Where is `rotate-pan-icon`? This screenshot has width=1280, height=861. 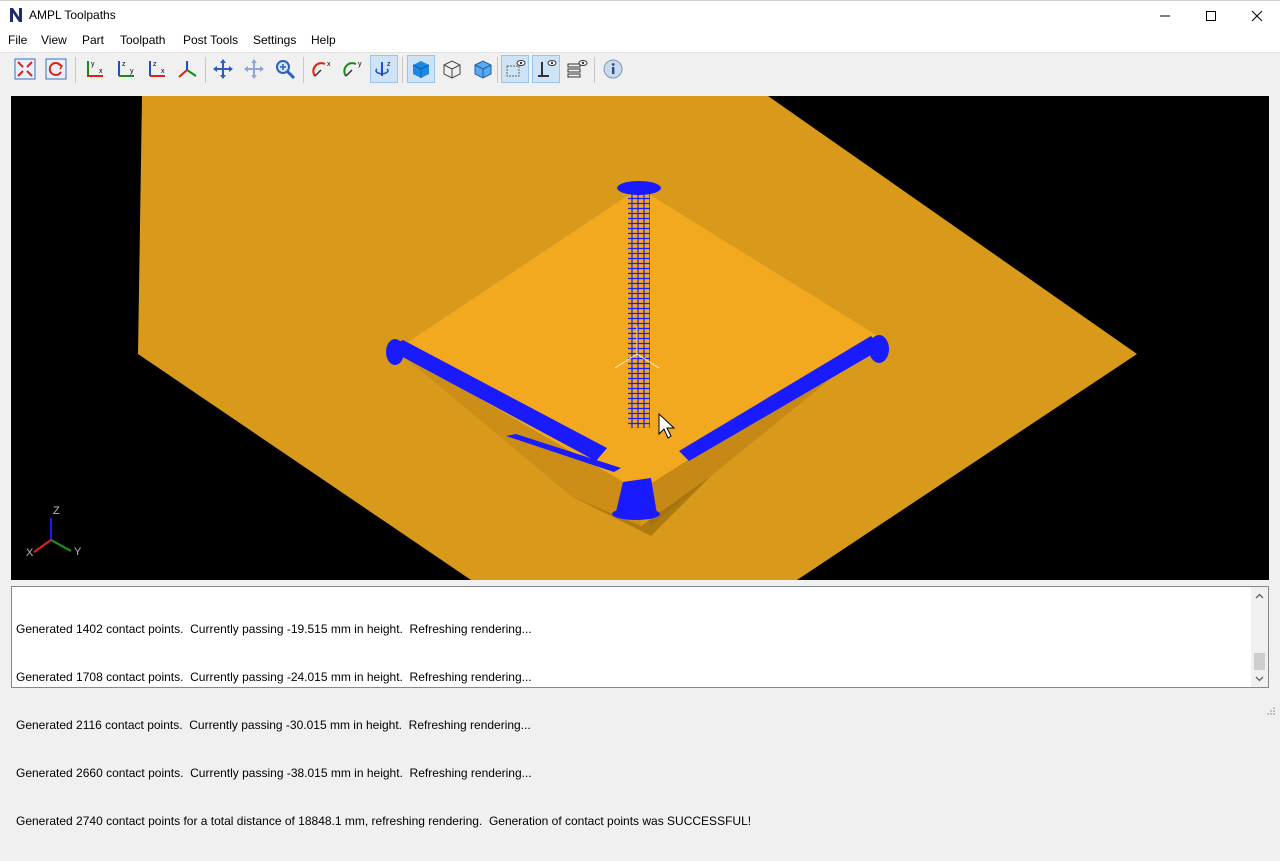 rotate-pan-icon is located at coordinates (254, 69).